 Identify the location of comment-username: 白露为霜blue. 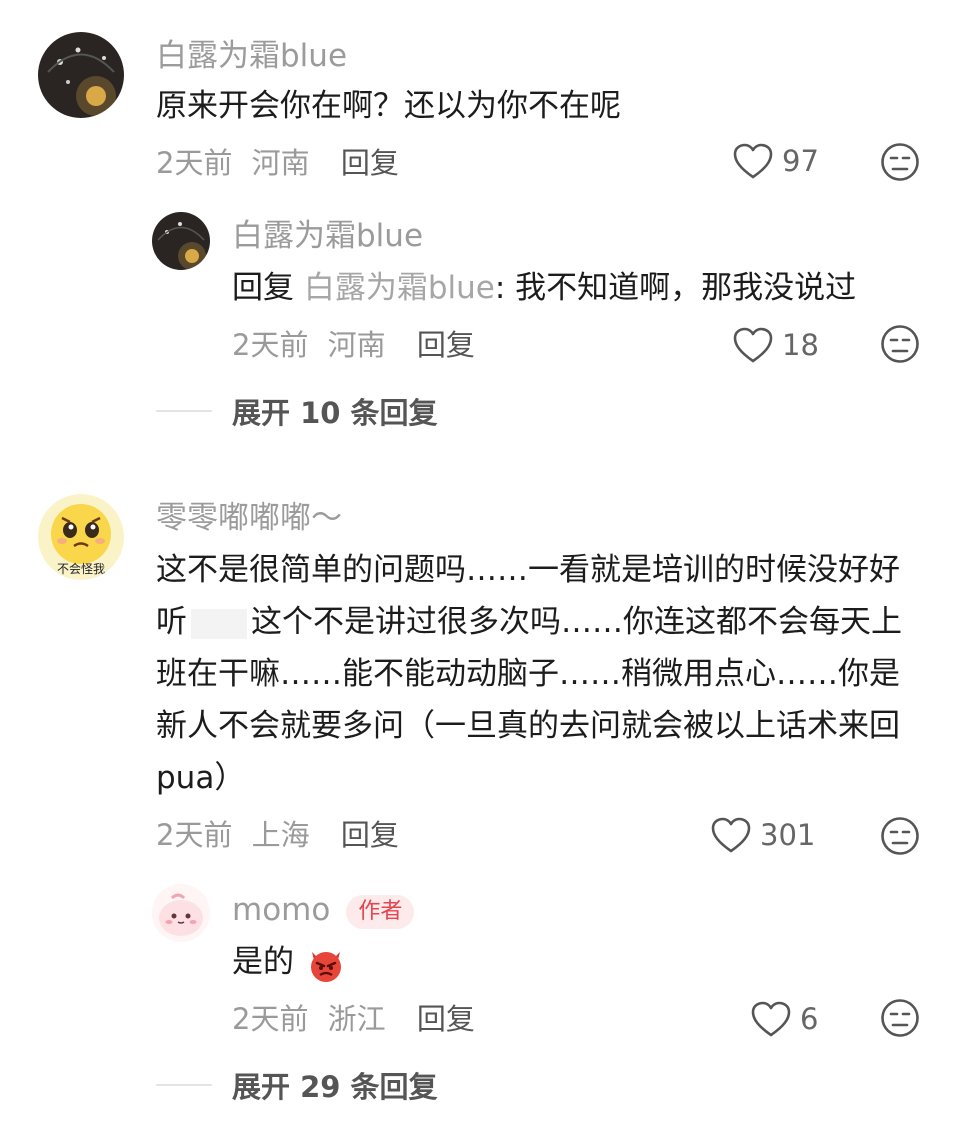
(251, 56).